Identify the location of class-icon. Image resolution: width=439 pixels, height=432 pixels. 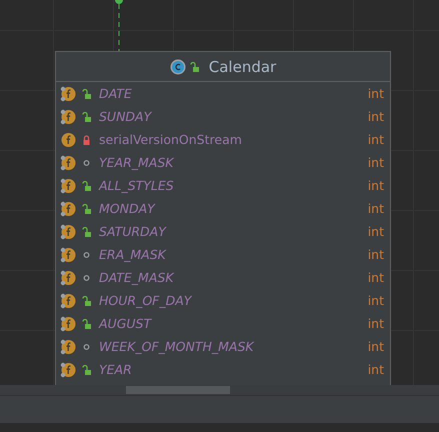
(178, 66).